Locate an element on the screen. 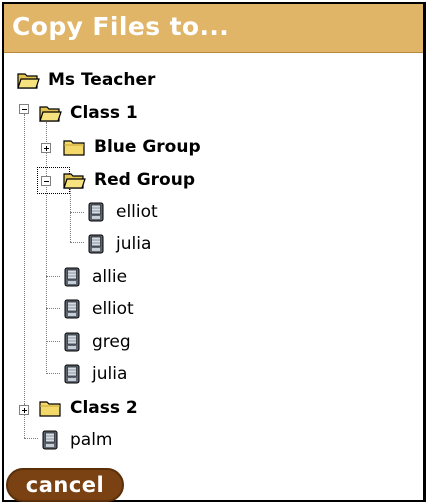  tree-node-elliot: elliot is located at coordinates (97, 309).